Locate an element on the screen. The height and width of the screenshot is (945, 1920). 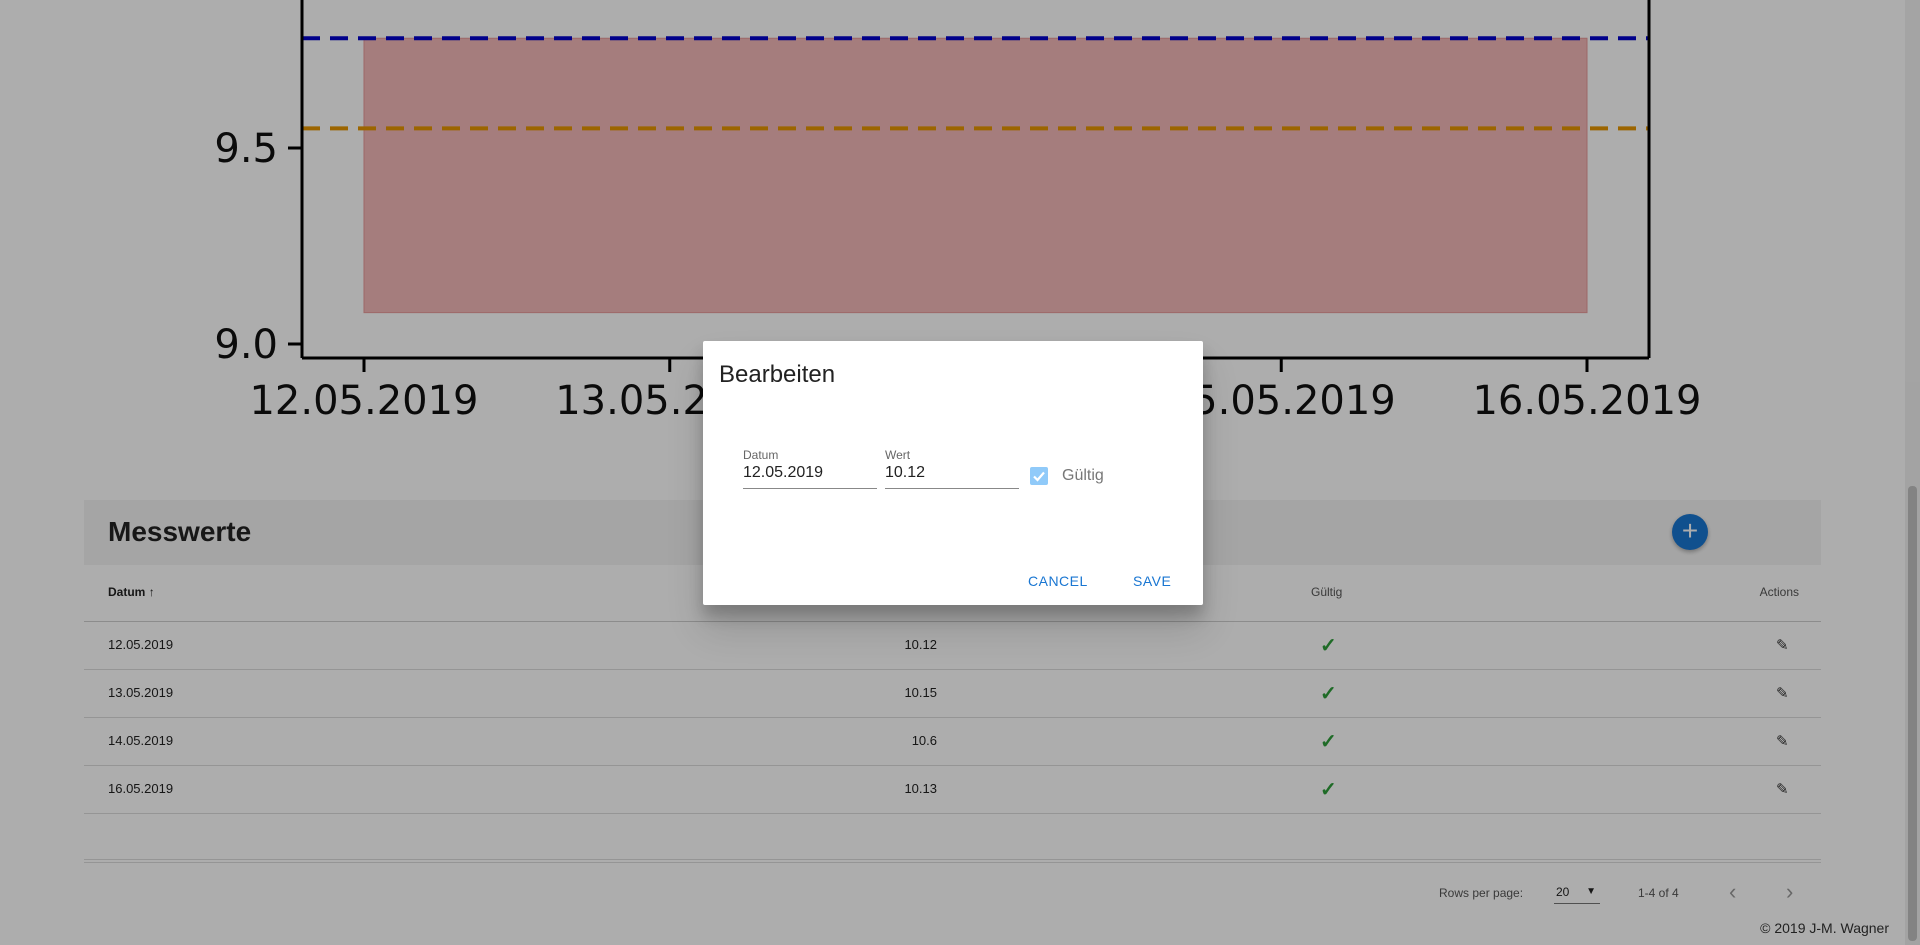
wert-field: Wert 10.12 is located at coordinates (952, 468).